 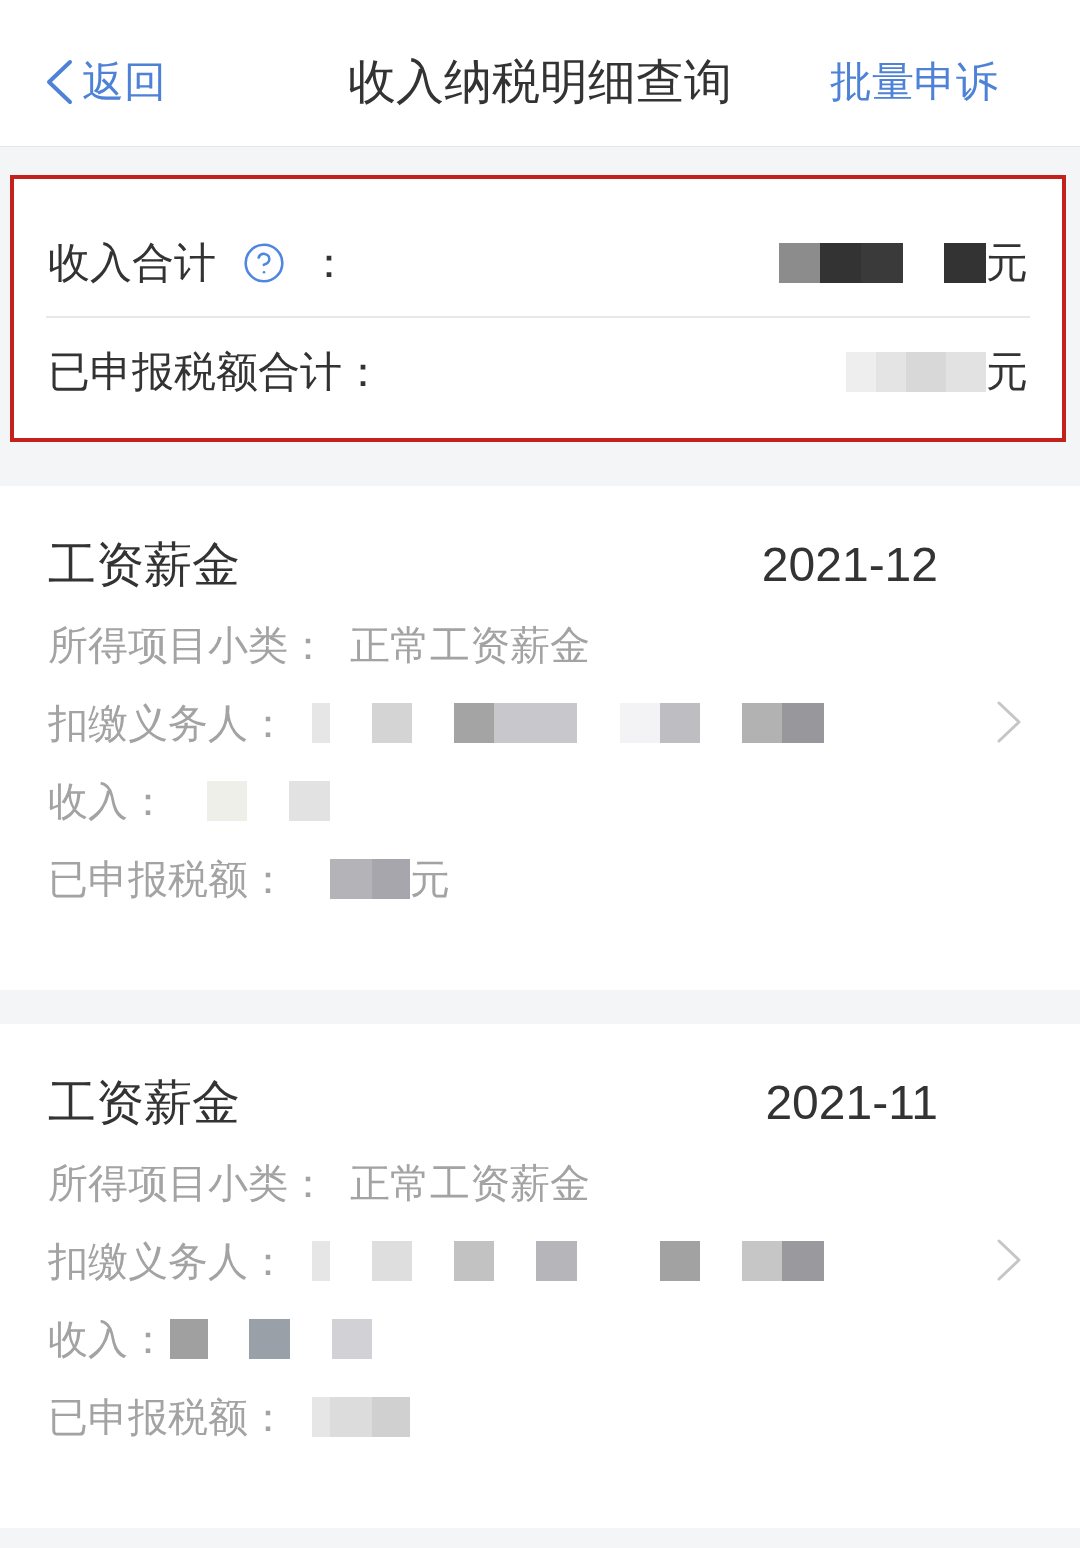 What do you see at coordinates (264, 262) in the screenshot?
I see `help-icon` at bounding box center [264, 262].